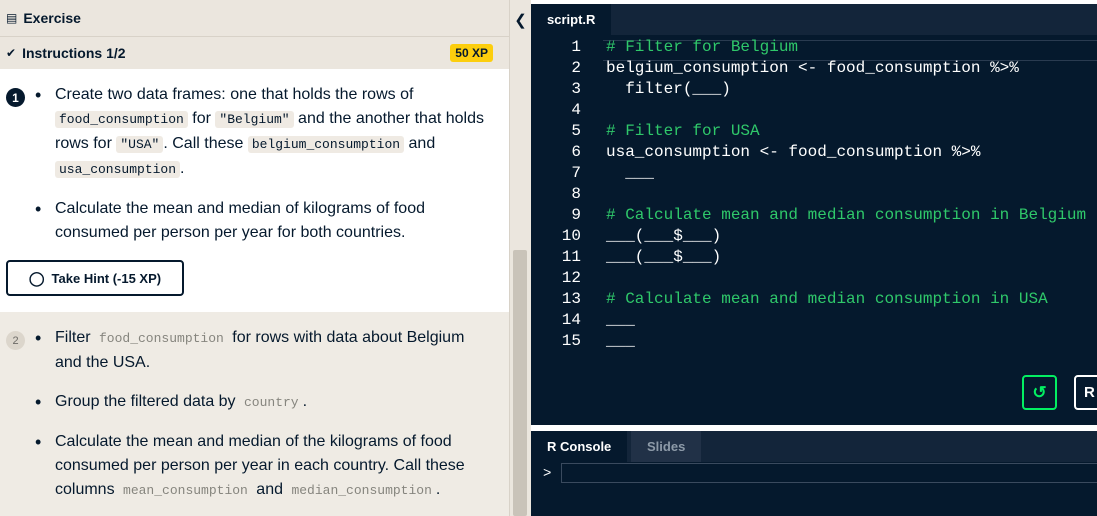 The width and height of the screenshot is (1097, 516). I want to click on line-number: 7, so click(576, 173).